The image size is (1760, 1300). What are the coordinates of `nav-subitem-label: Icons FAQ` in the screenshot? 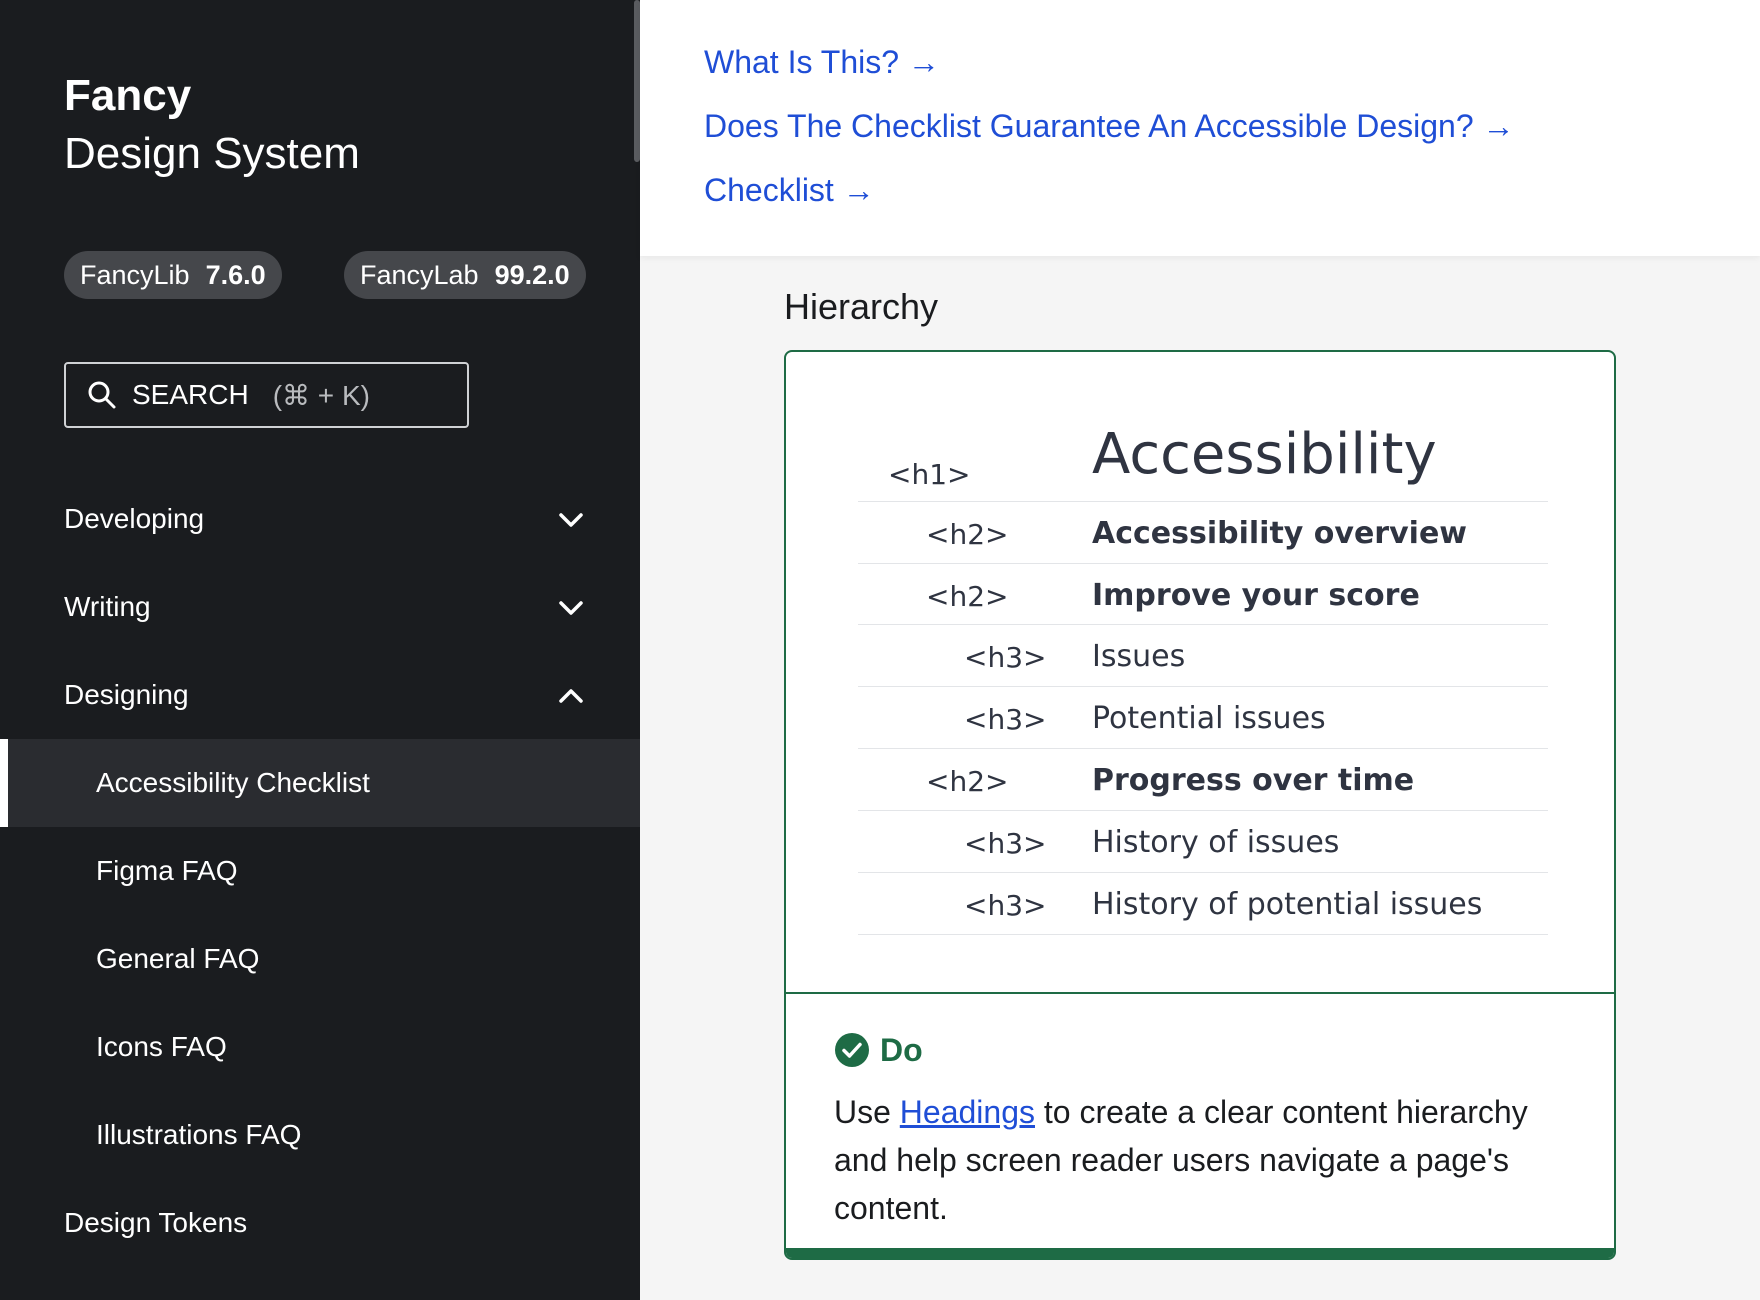 It's located at (161, 1046).